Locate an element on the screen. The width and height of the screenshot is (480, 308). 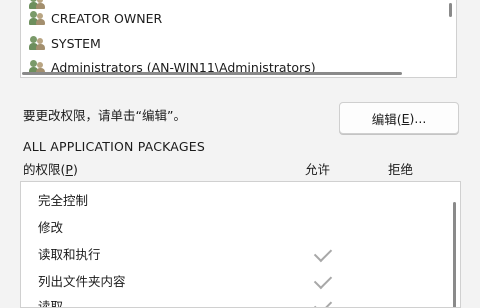
permissions-scrollbar is located at coordinates (455, 244).